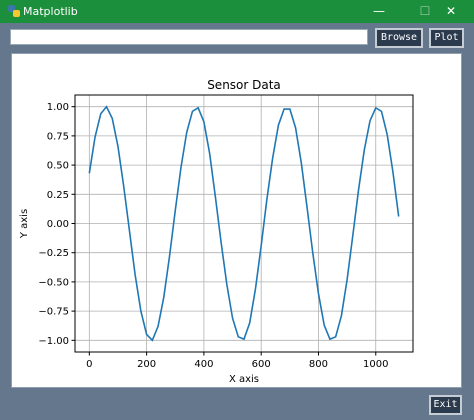 This screenshot has width=474, height=420. What do you see at coordinates (203, 364) in the screenshot?
I see `x-tick-label: 400` at bounding box center [203, 364].